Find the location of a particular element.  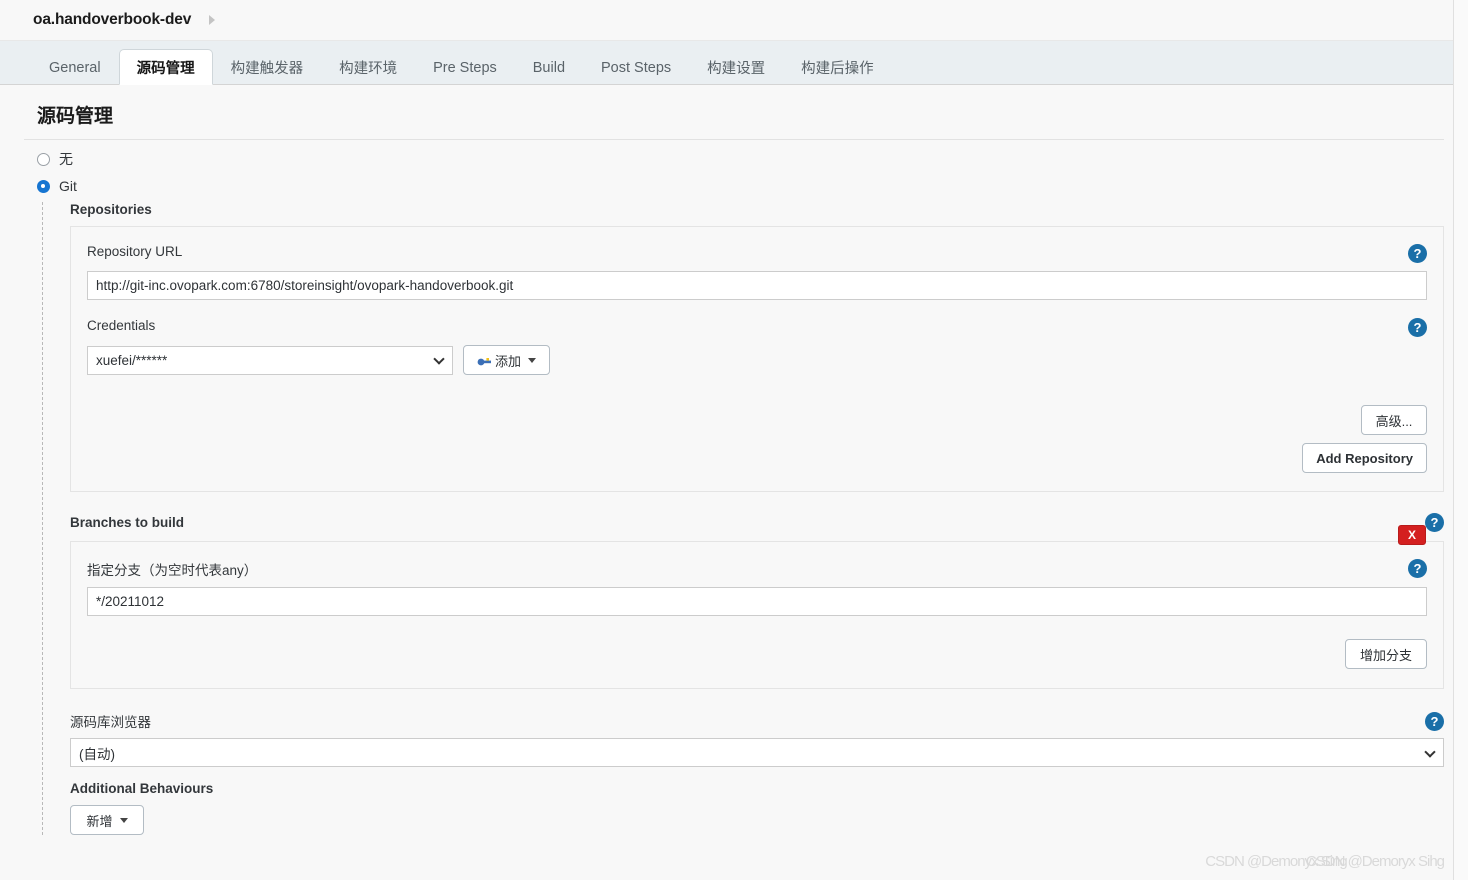

add-credentials-button: 添加 is located at coordinates (507, 360).